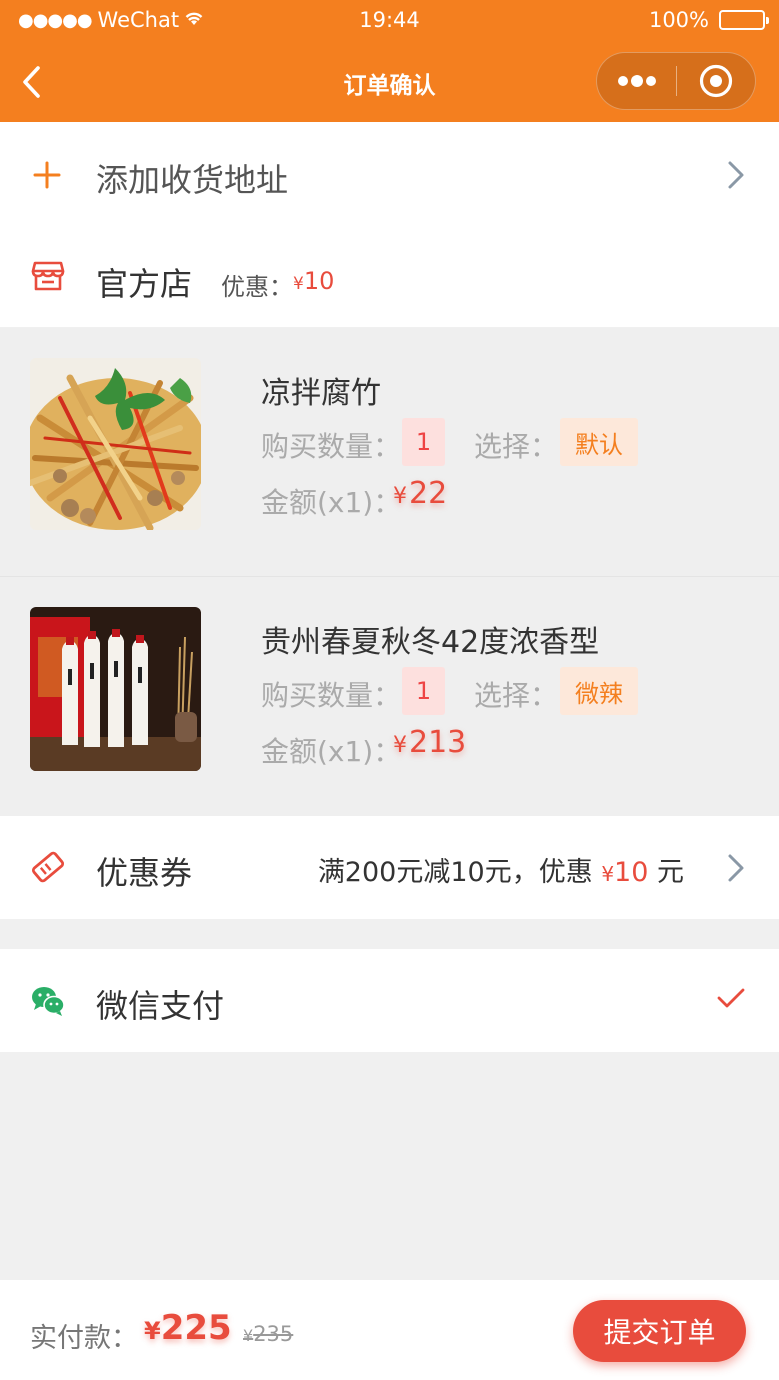 This screenshot has width=779, height=1380. What do you see at coordinates (321, 393) in the screenshot?
I see `product-name: 凉拌腐竹` at bounding box center [321, 393].